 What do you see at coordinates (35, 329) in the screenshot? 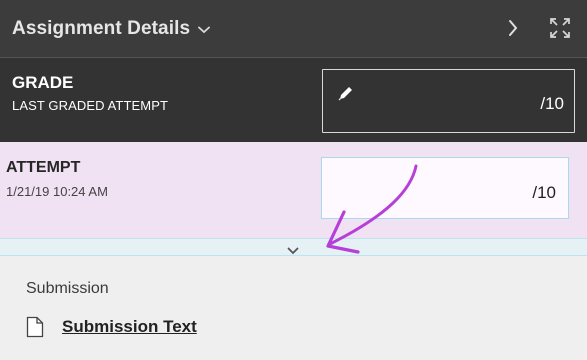
I see `document-icon` at bounding box center [35, 329].